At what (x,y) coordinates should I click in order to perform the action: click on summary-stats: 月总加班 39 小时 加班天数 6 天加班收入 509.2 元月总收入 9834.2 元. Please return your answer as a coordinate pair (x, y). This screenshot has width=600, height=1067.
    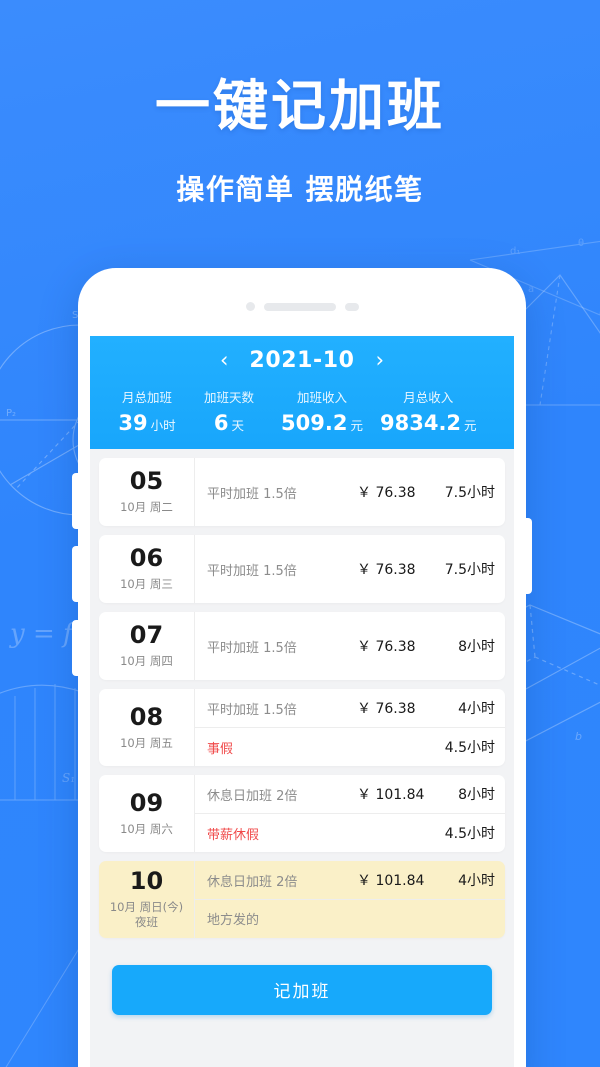
    Looking at the image, I should click on (302, 411).